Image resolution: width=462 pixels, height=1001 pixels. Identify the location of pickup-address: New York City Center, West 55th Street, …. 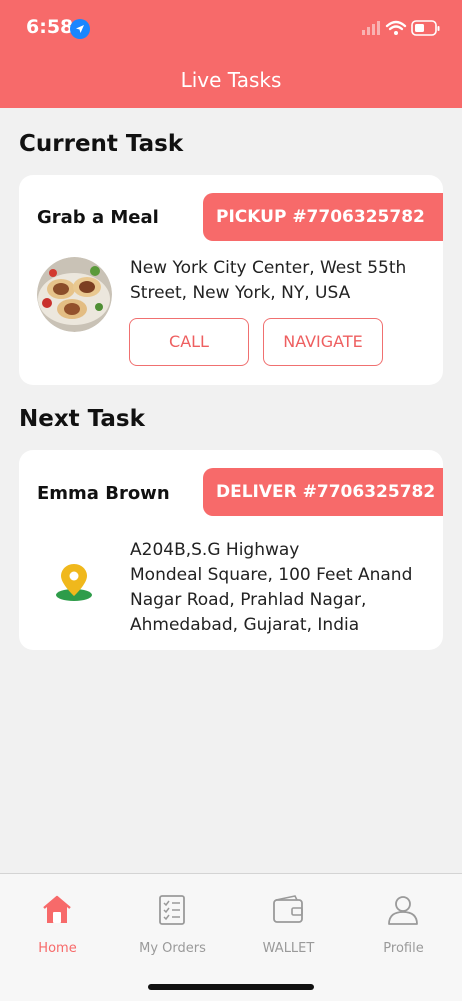
(268, 281).